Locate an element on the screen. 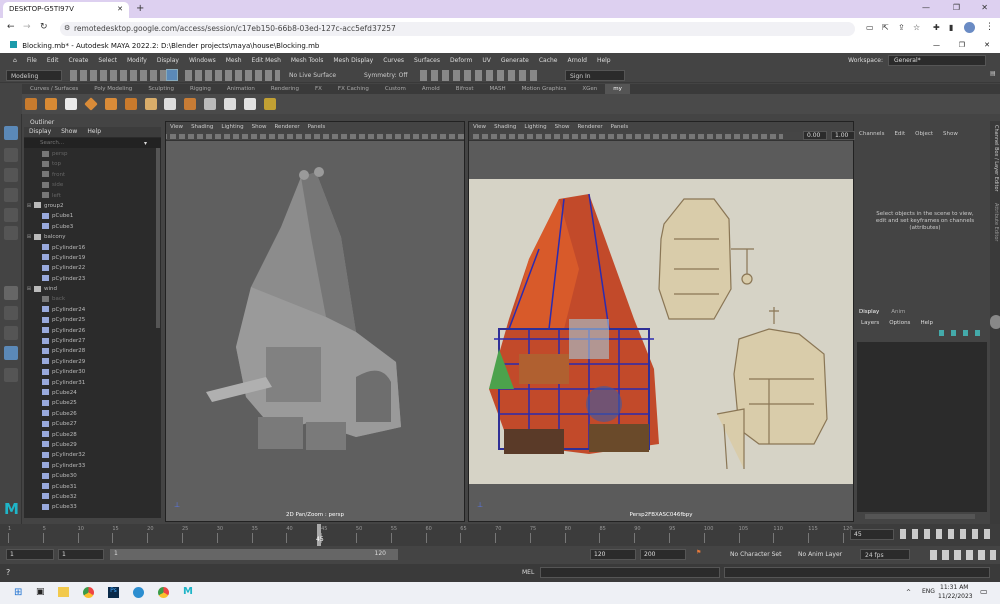 Image resolution: width=1000 pixels, height=604 pixels. shelf-tab-sculpting: Sculpting is located at coordinates (161, 89).